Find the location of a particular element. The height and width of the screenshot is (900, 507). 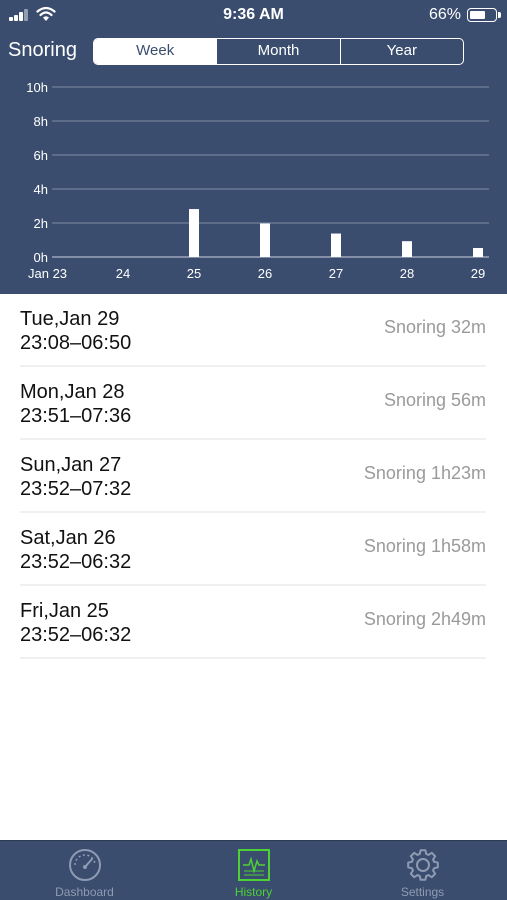

x-tick-label: 26 is located at coordinates (265, 273).